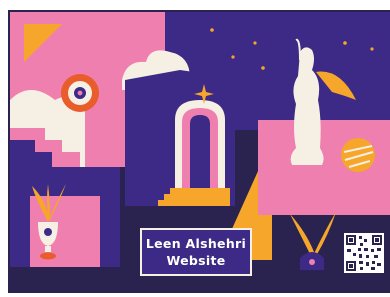  I want to click on title-line-1: Leen Alshehri, so click(196, 243).